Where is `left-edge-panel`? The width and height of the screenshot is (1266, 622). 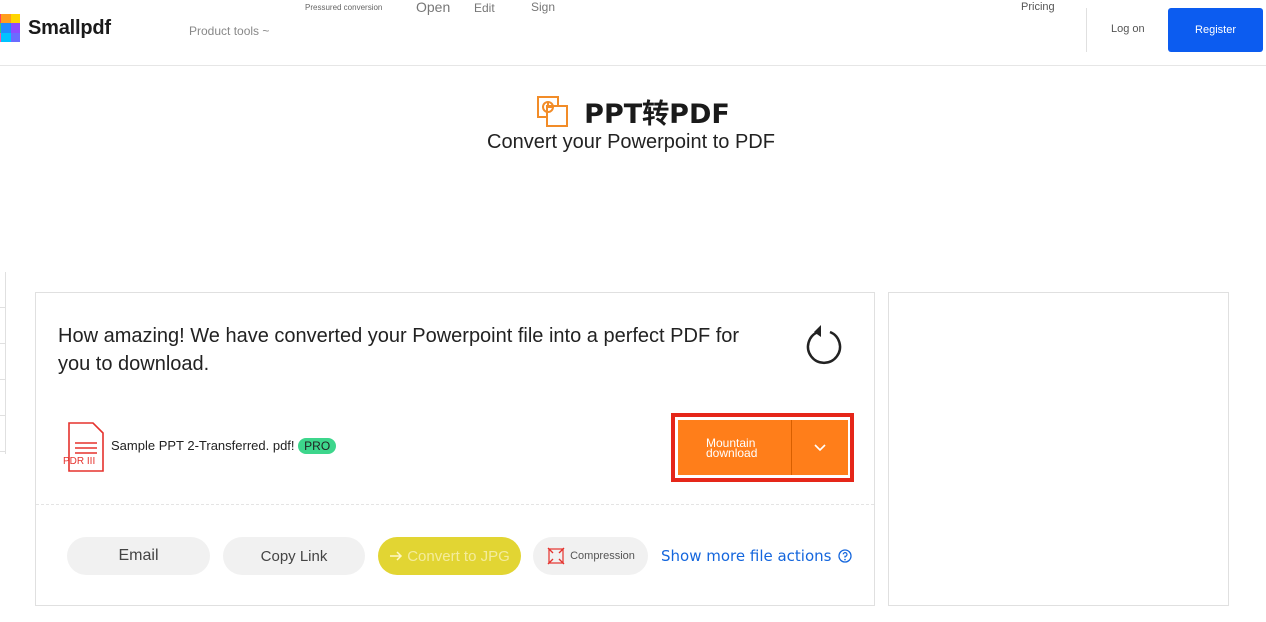 left-edge-panel is located at coordinates (3, 363).